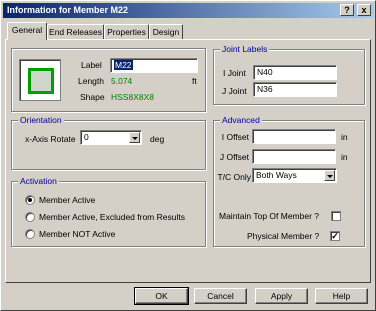  I want to click on tc-only-select: Both Ways, so click(294, 175).